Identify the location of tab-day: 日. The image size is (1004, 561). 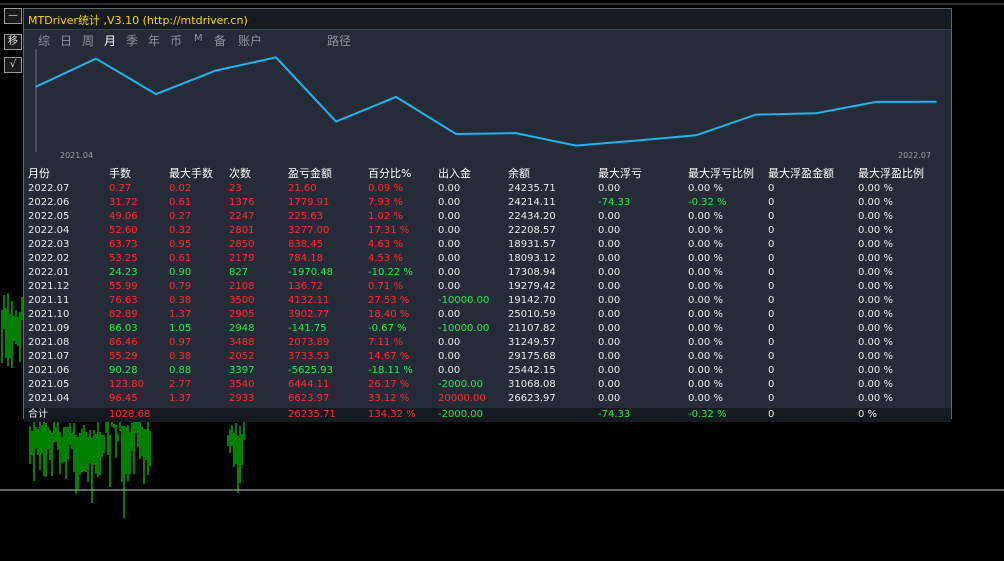
(66, 40).